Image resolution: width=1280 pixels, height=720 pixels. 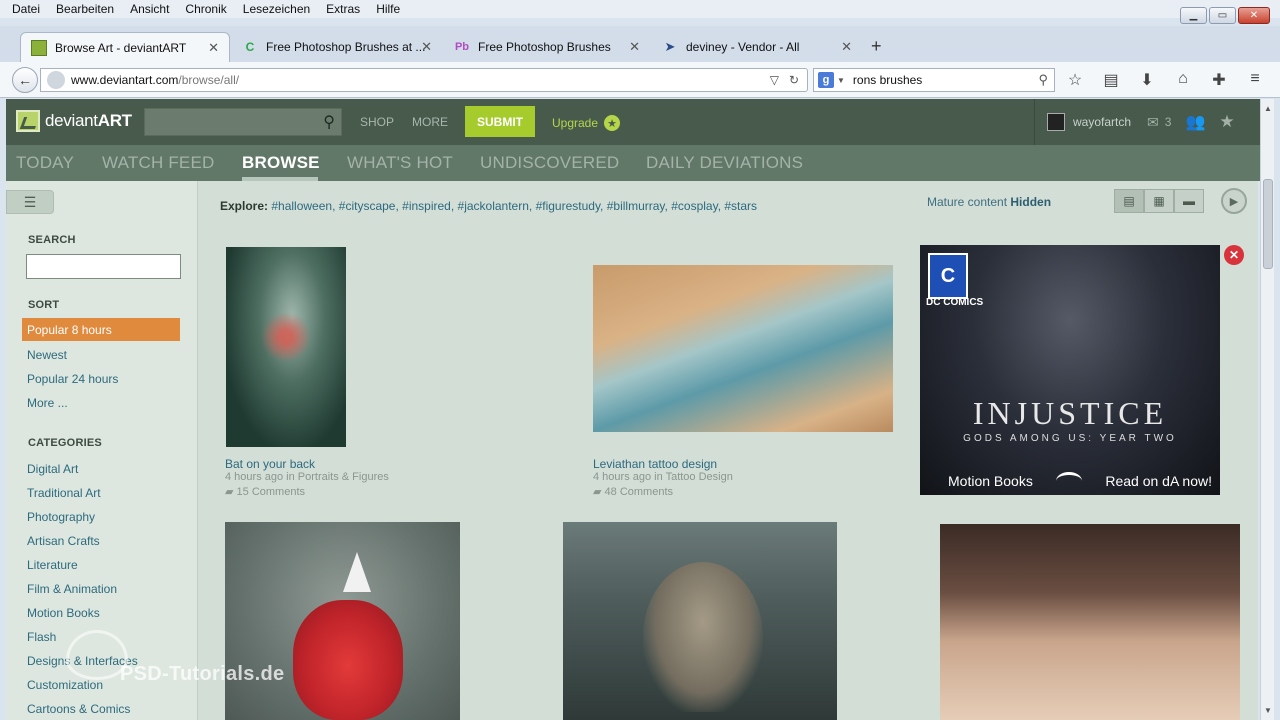 What do you see at coordinates (337, 47) in the screenshot?
I see `tab-free-photoshop-brushes-at: C Free Photoshop Brushes at ... ✕` at bounding box center [337, 47].